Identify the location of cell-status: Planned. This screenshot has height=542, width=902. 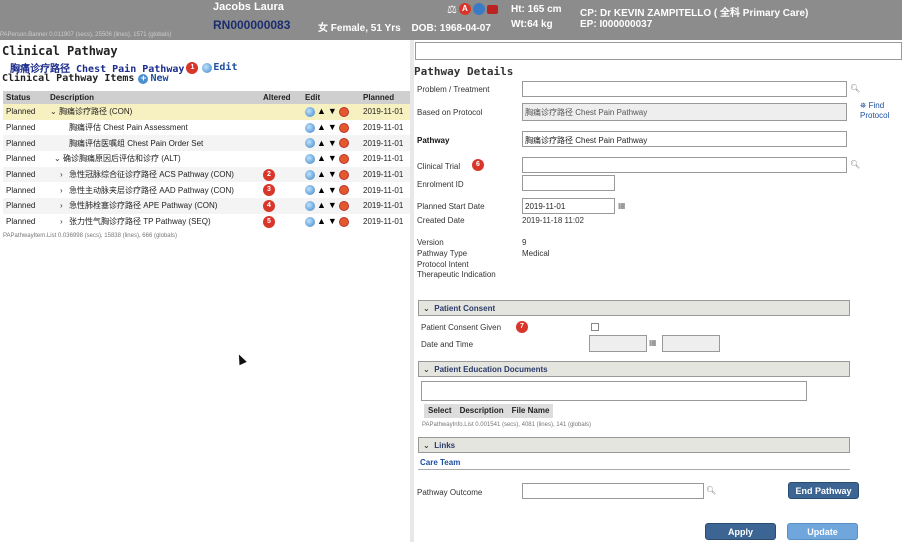
(25, 206).